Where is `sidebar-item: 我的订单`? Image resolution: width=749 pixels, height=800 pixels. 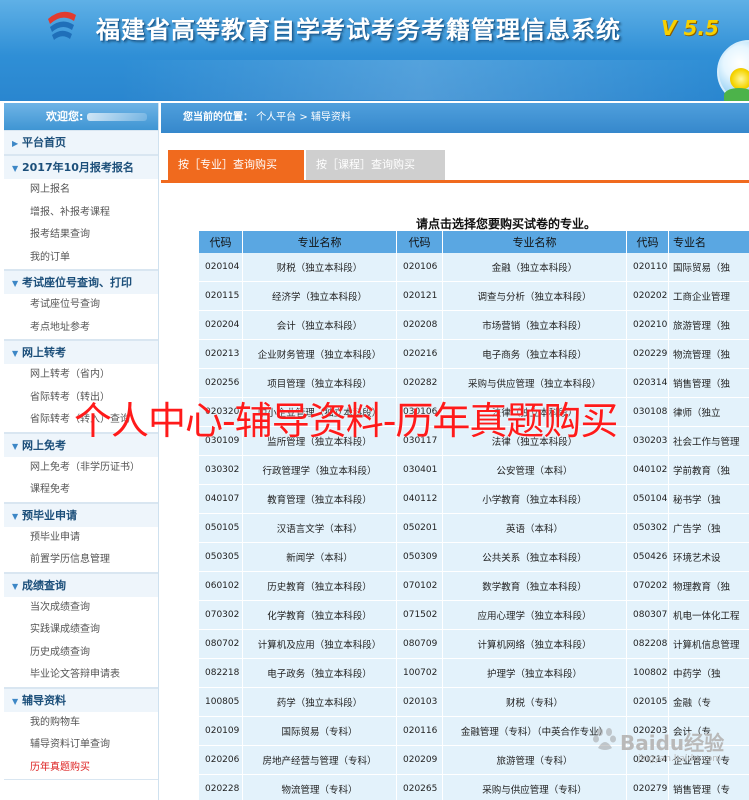
sidebar-item: 我的订单 is located at coordinates (81, 258).